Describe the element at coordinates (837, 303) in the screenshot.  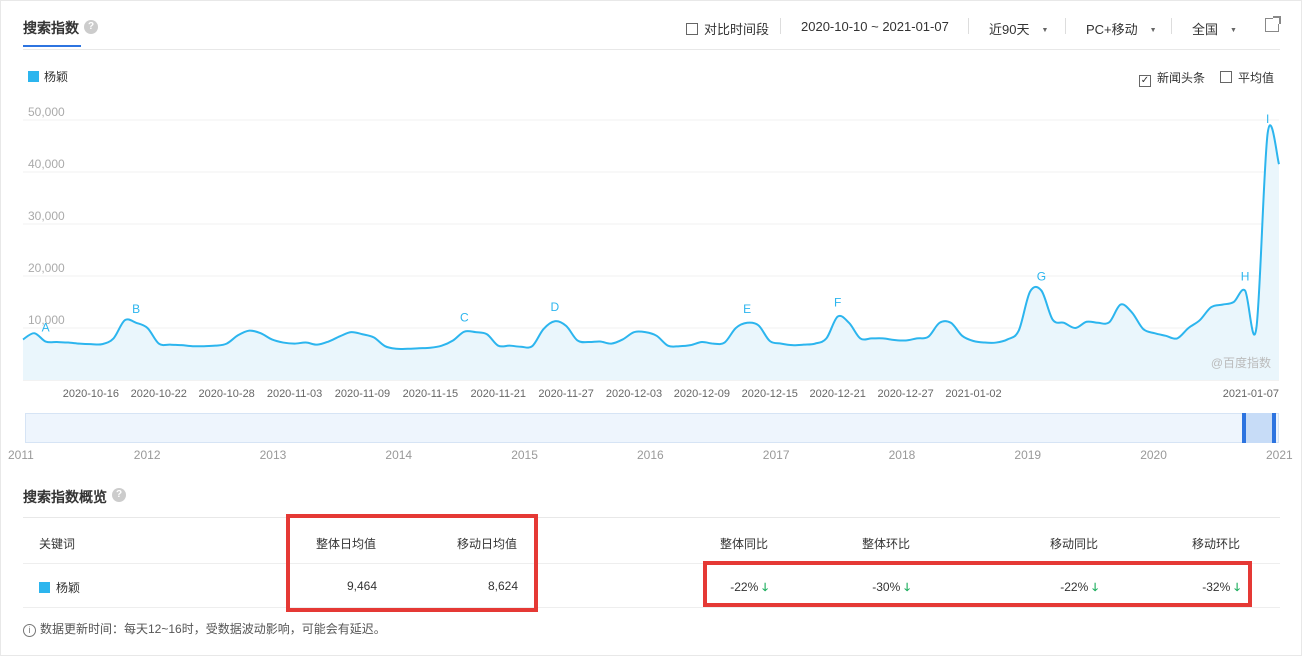
I see `peak-label: F` at that location.